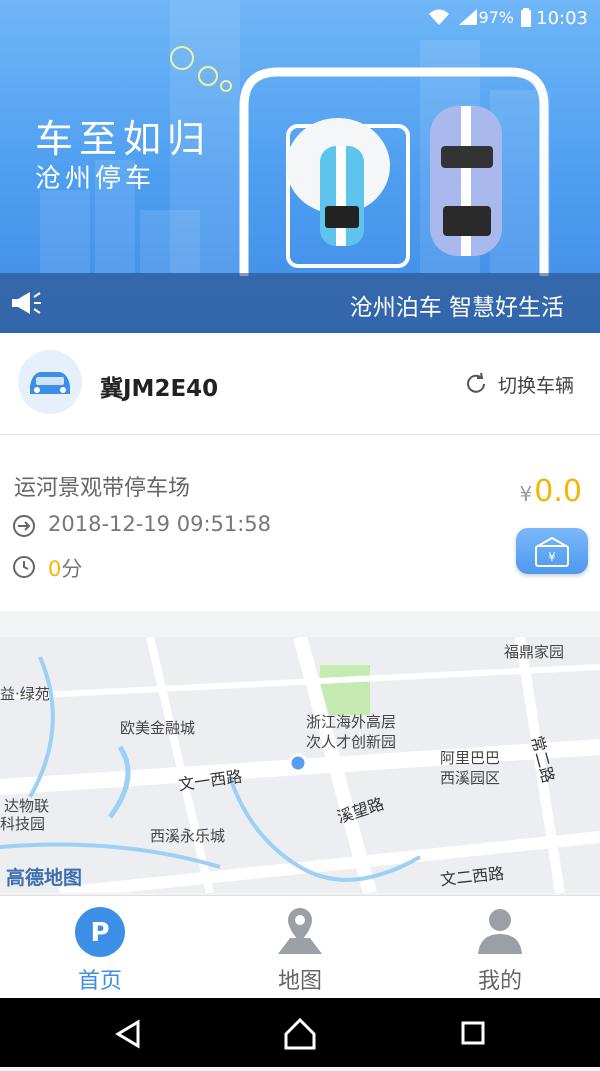  What do you see at coordinates (456, 308) in the screenshot?
I see `announcement-text: 沧州泊车 智慧好生活` at bounding box center [456, 308].